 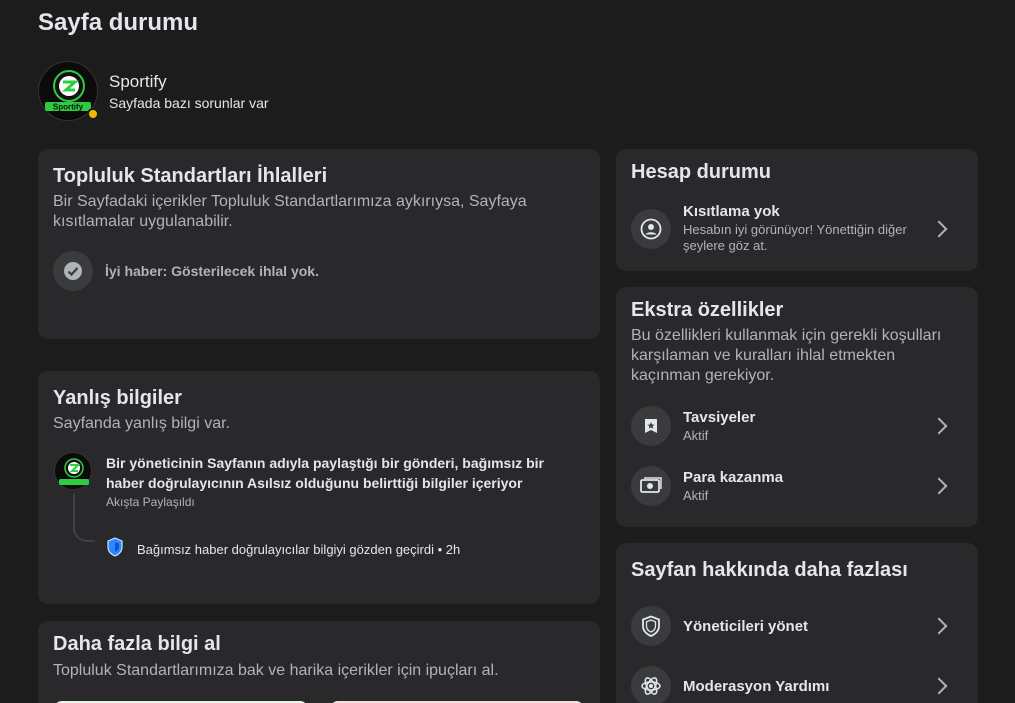 What do you see at coordinates (150, 502) in the screenshot?
I see `misinfo-post-meta: Akışta Paylaşıldı` at bounding box center [150, 502].